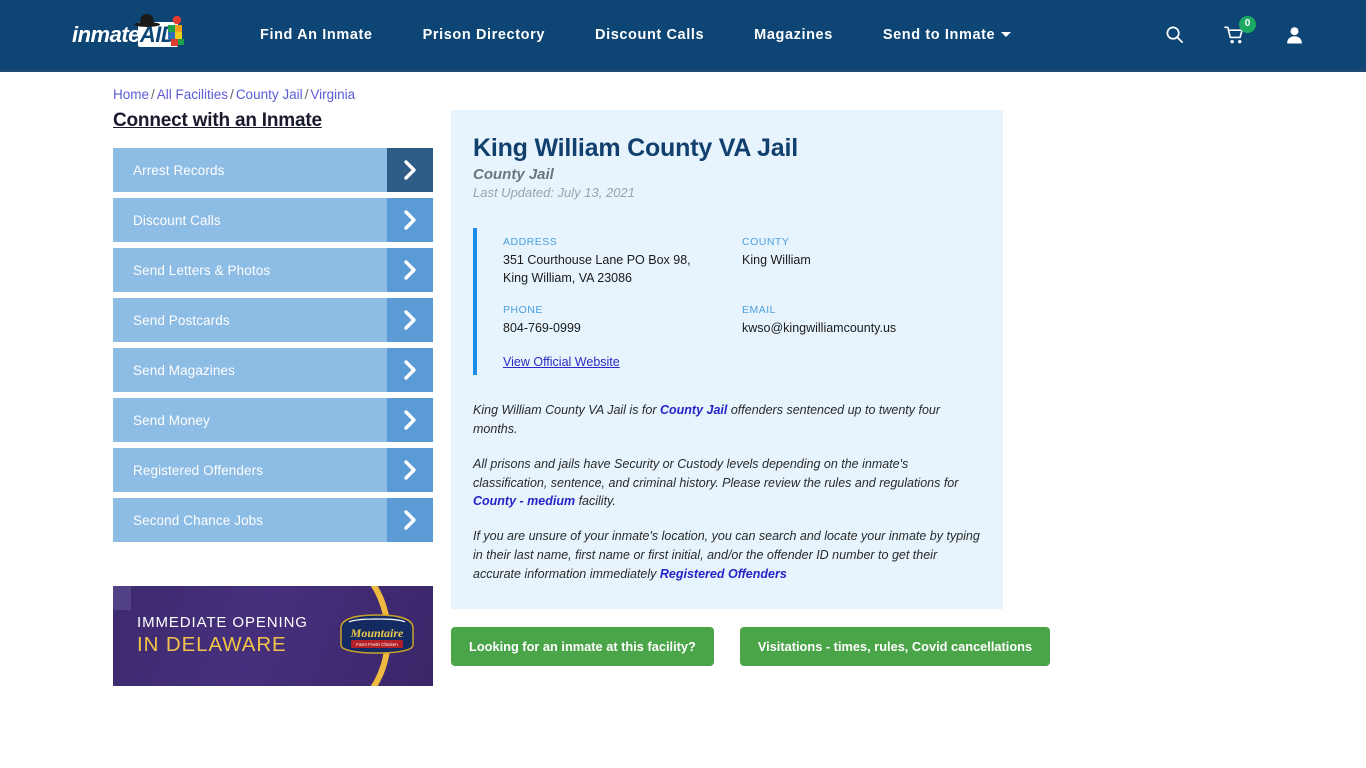  What do you see at coordinates (273, 470) in the screenshot?
I see `sidebar-item-registered-offenders: Registered Offenders` at bounding box center [273, 470].